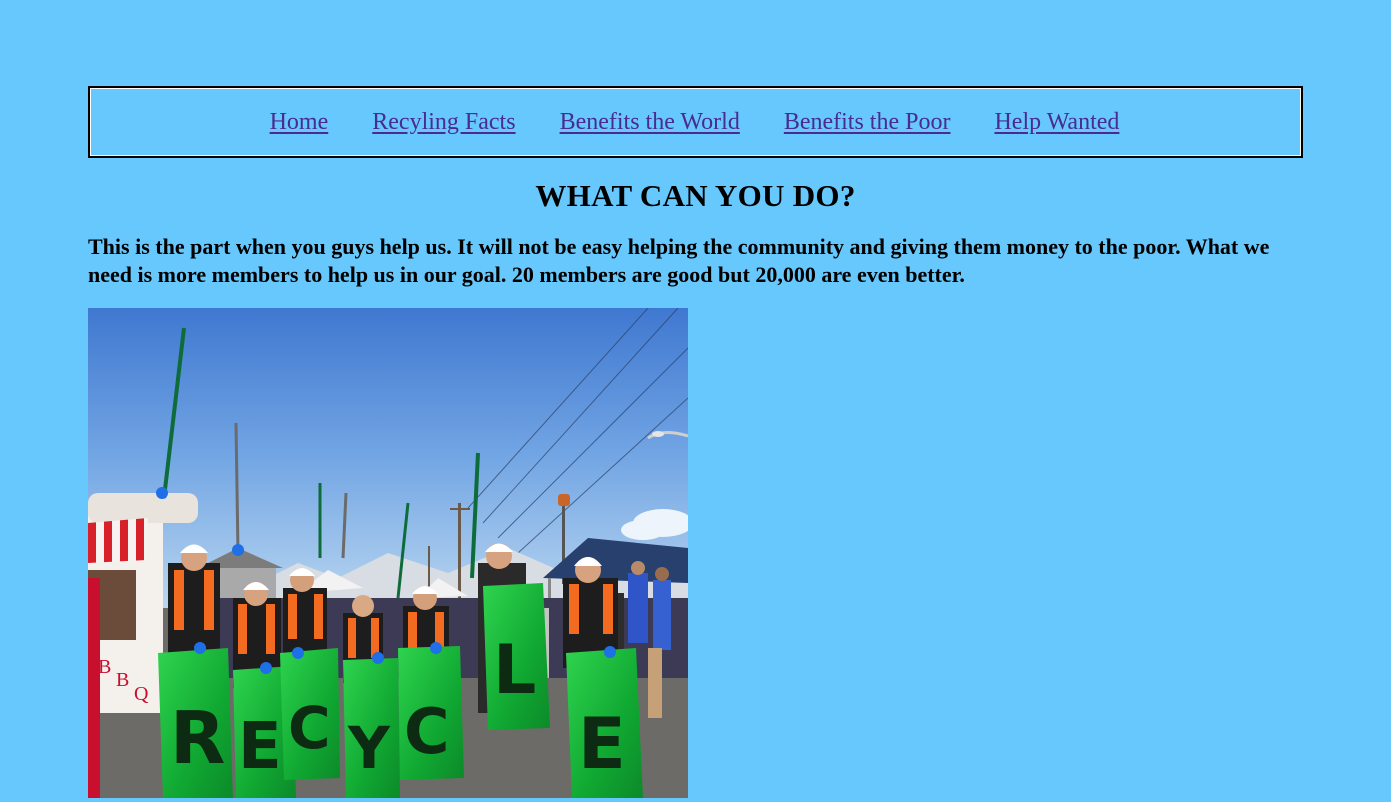  I want to click on bag-letter-e-second: E, so click(602, 744).